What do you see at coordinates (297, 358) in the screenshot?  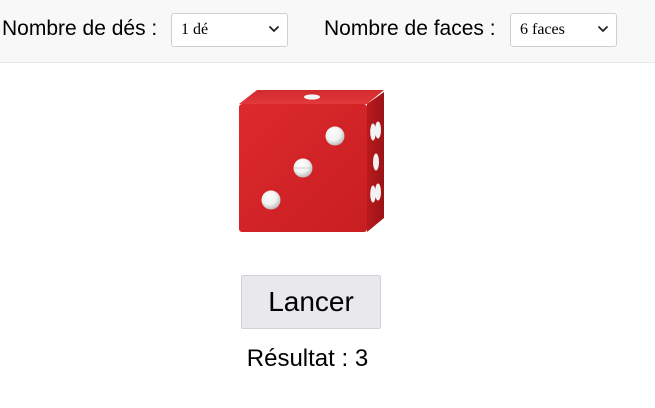 I see `result-label: Résultat :` at bounding box center [297, 358].